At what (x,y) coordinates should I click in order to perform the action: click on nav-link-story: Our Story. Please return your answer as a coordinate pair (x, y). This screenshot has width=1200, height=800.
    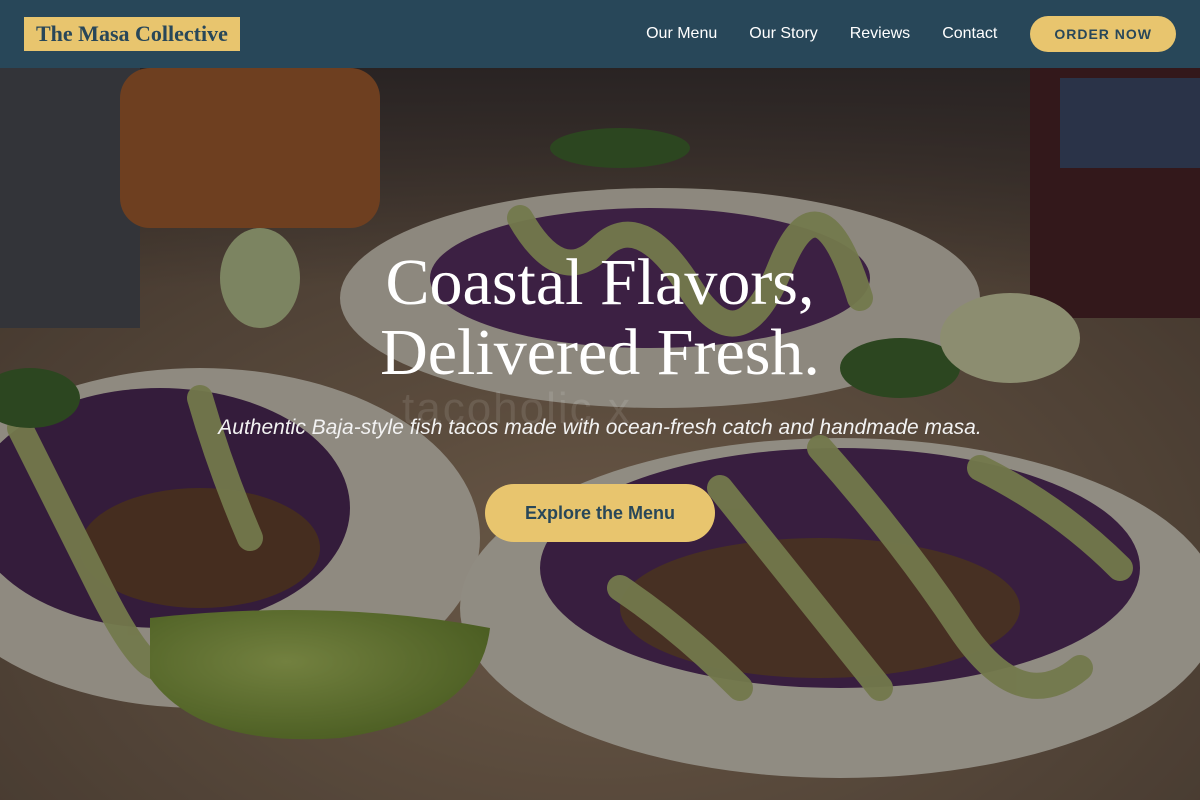
    Looking at the image, I should click on (783, 34).